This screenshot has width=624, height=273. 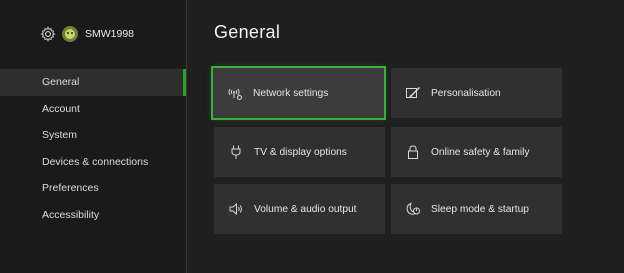 What do you see at coordinates (236, 152) in the screenshot?
I see `tv-plug-icon` at bounding box center [236, 152].